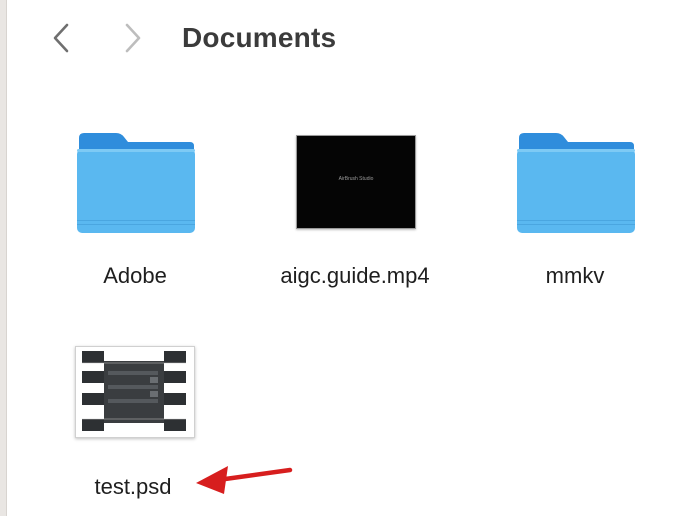 Image resolution: width=674 pixels, height=516 pixels. I want to click on psd-preview-graphic, so click(134, 391).